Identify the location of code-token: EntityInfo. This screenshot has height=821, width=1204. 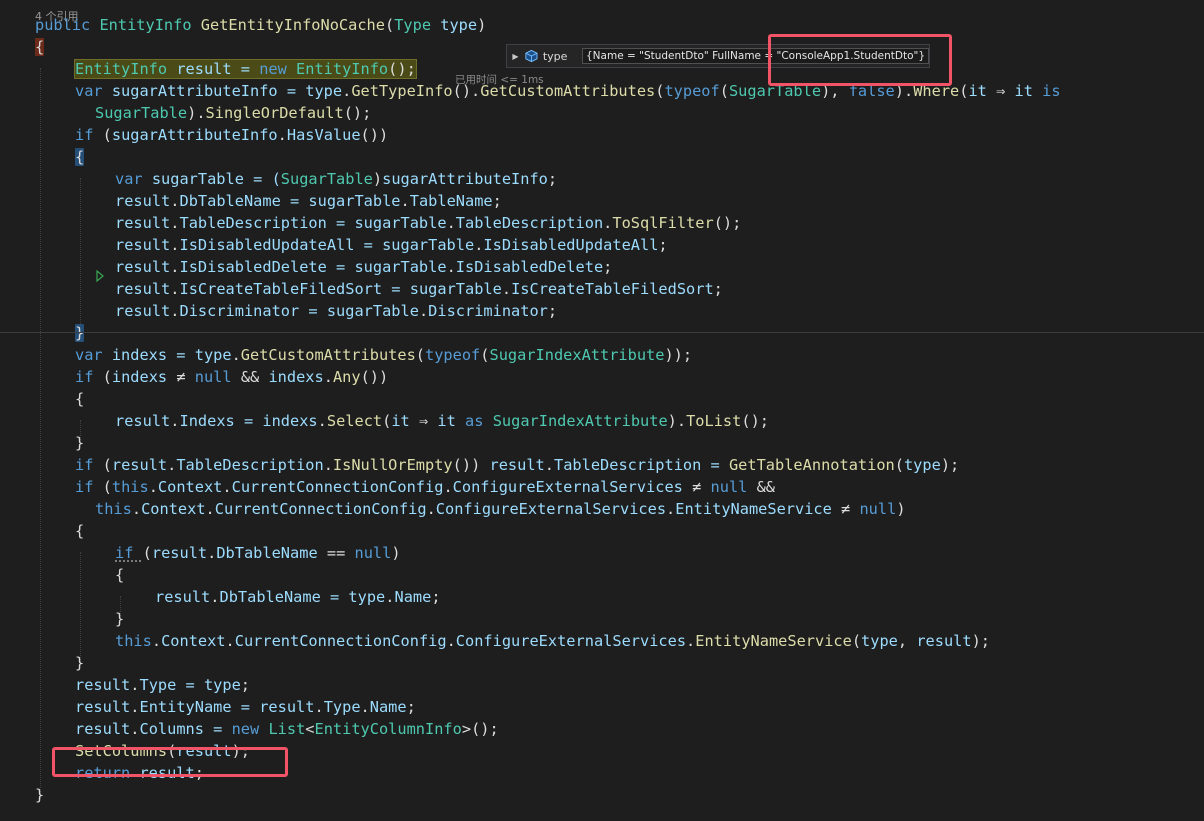
(342, 69).